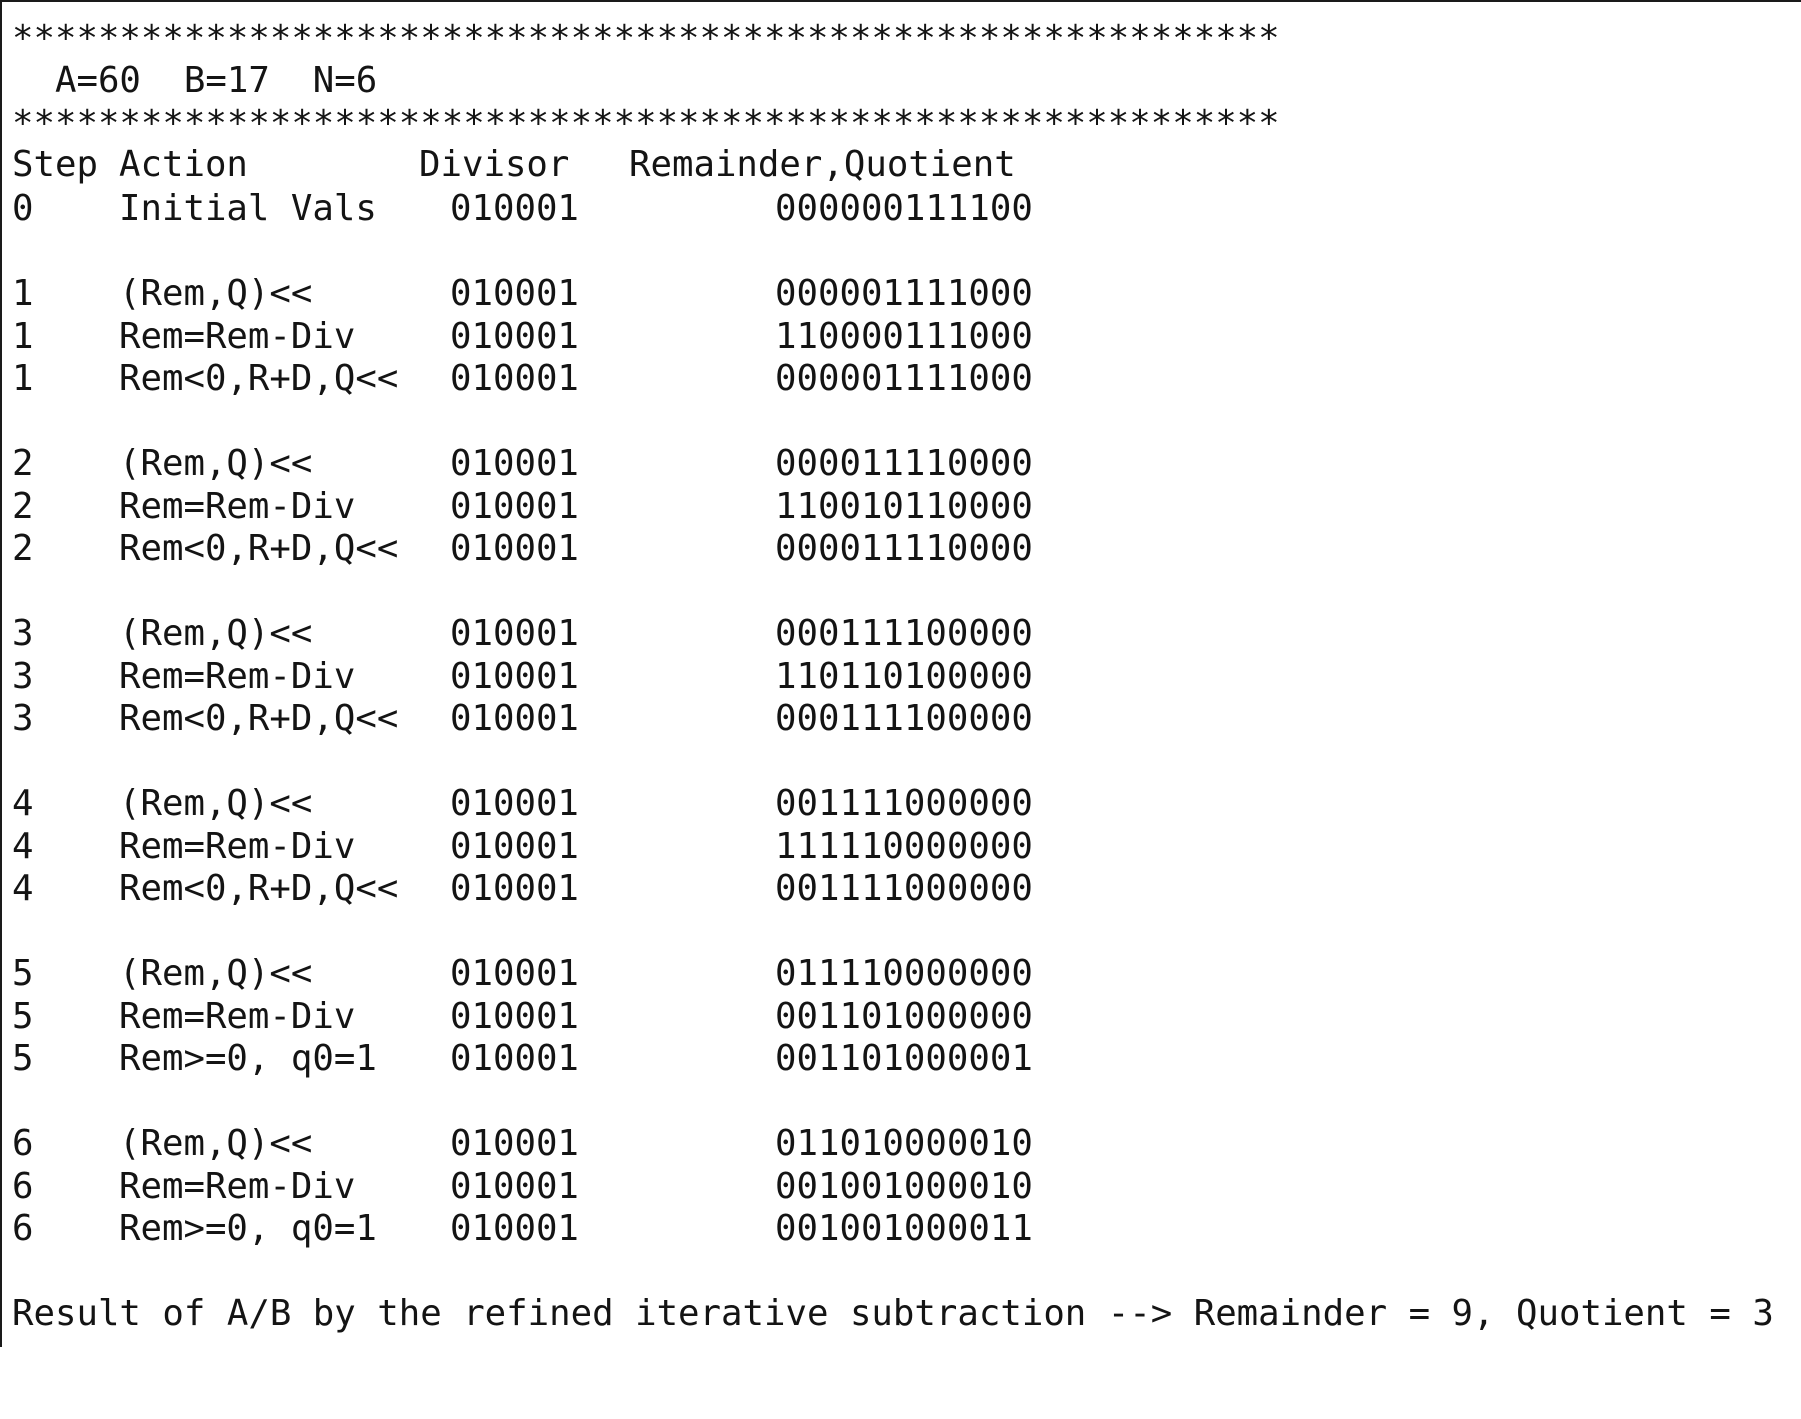 This screenshot has height=1419, width=1801. What do you see at coordinates (183, 164) in the screenshot?
I see `header-action: Action` at bounding box center [183, 164].